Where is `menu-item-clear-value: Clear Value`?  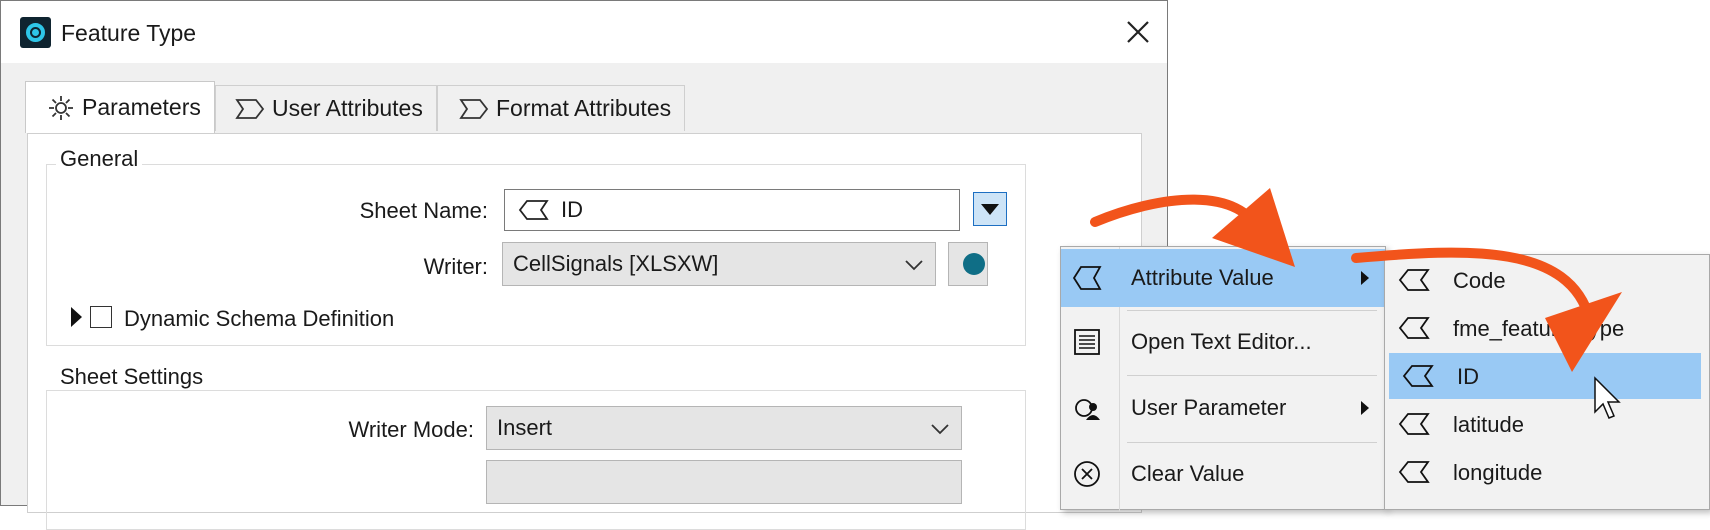
menu-item-clear-value: Clear Value is located at coordinates (1223, 474).